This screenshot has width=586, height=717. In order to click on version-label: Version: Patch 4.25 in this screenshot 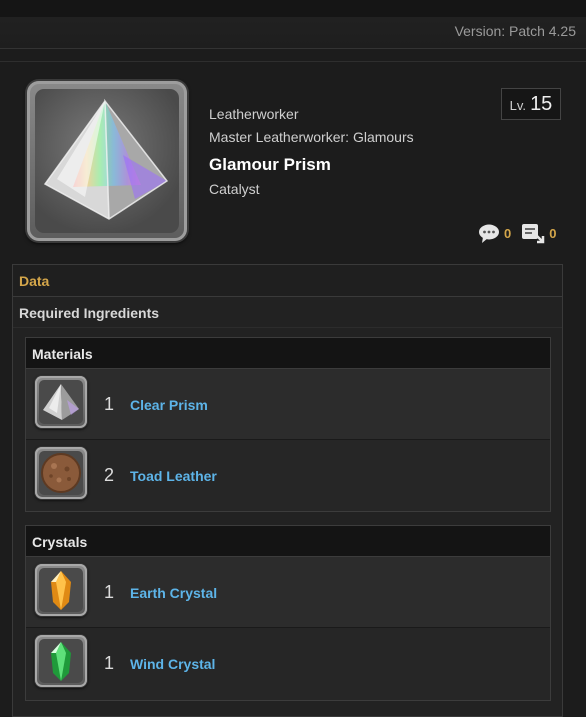, I will do `click(515, 31)`.